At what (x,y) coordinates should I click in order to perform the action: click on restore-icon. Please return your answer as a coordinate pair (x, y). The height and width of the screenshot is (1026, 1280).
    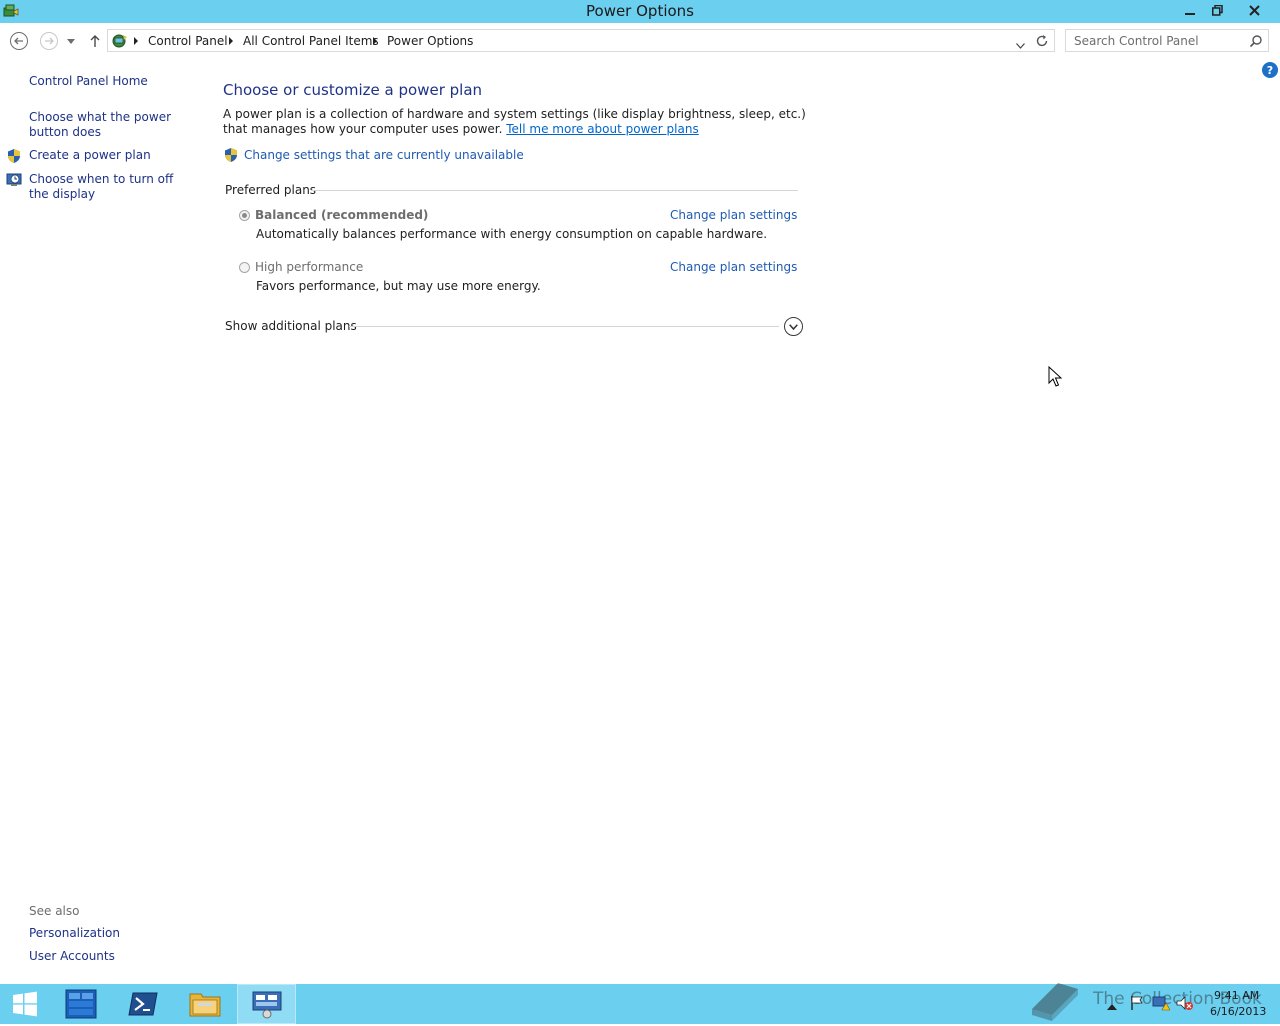
    Looking at the image, I should click on (1217, 10).